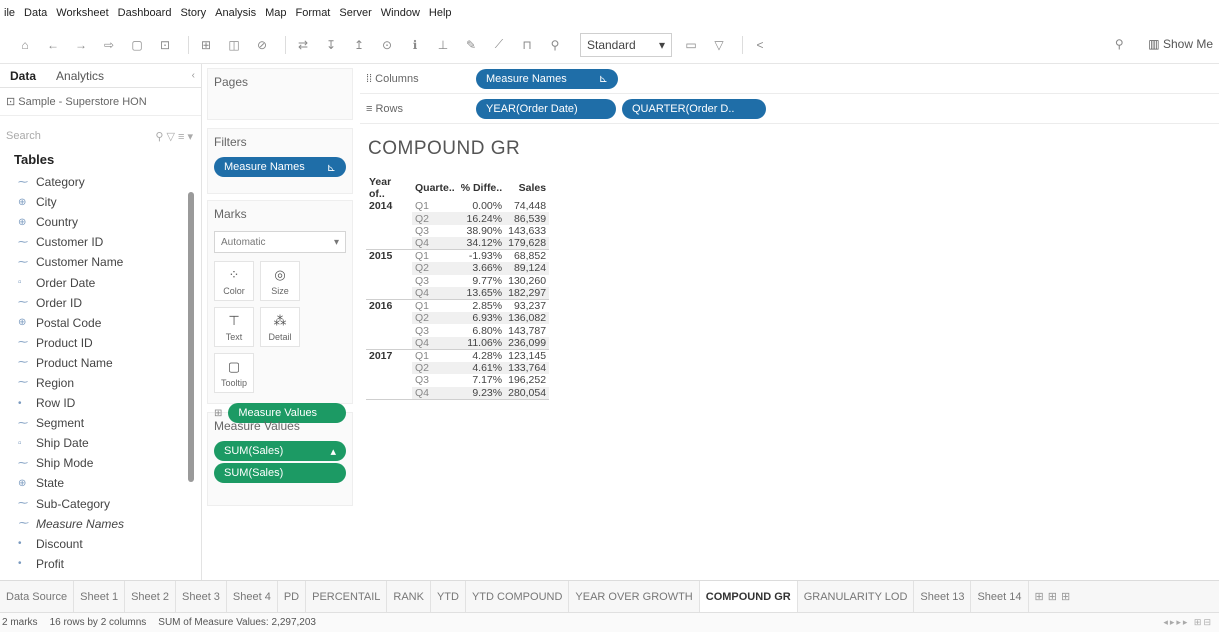 This screenshot has height=632, width=1219. What do you see at coordinates (527, 231) in the screenshot?
I see `sales-cell: 143,633` at bounding box center [527, 231].